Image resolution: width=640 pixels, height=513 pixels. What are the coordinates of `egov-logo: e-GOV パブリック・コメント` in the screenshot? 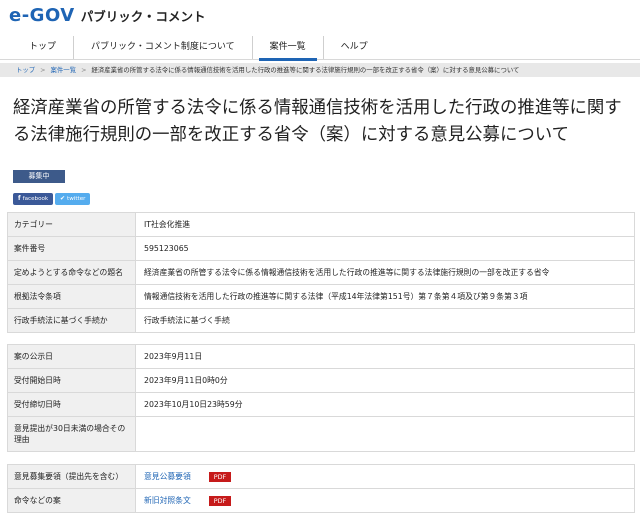 It's located at (107, 15).